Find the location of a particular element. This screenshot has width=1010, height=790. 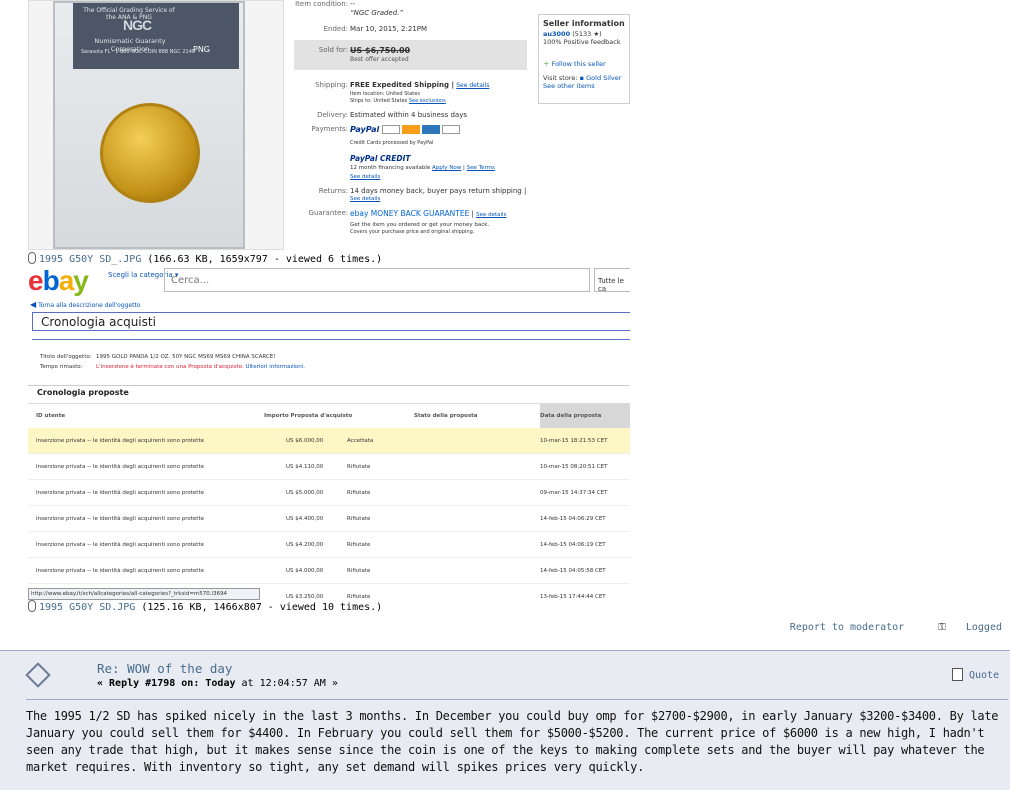

column-user-id: ID utente is located at coordinates (50, 416).